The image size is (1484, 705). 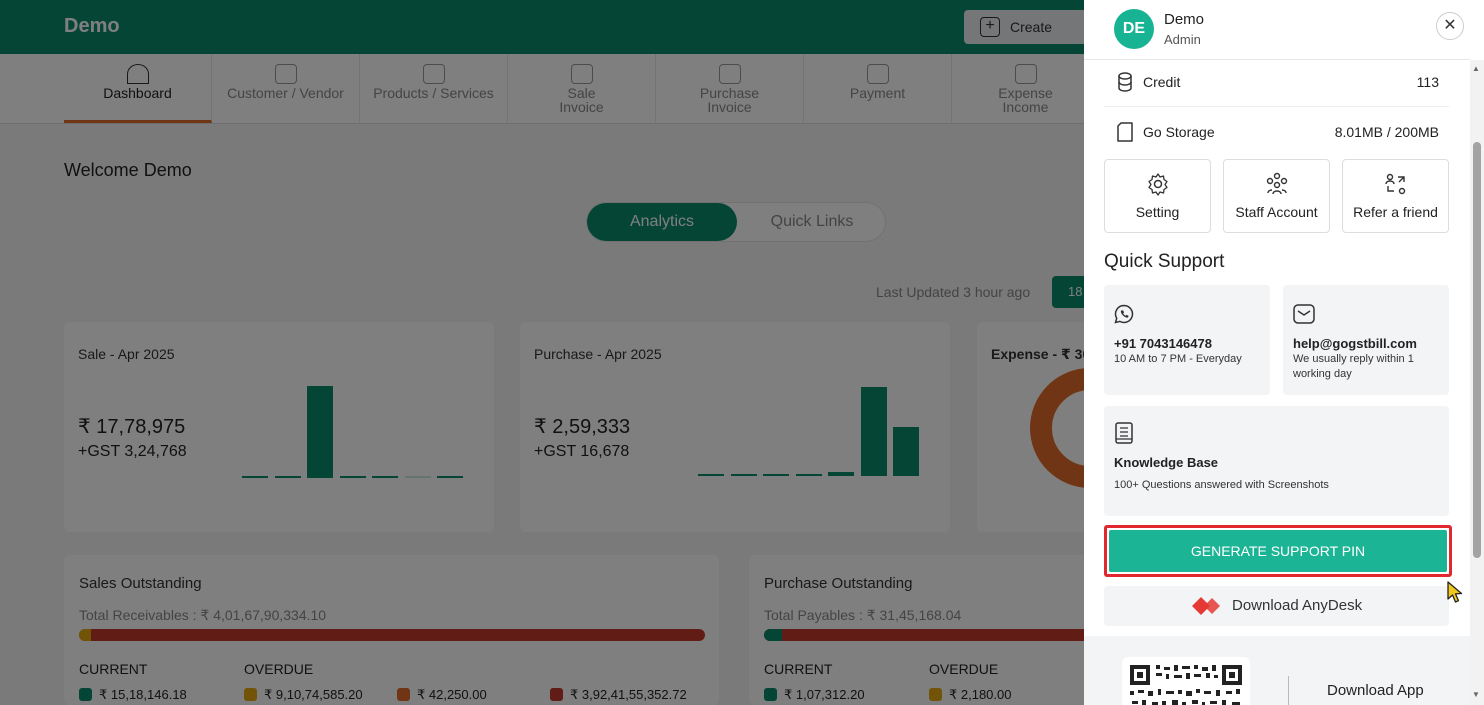 I want to click on whatsapp-support: +91 7043146478 10 AM to 7 PM - Everyday, so click(x=1187, y=340).